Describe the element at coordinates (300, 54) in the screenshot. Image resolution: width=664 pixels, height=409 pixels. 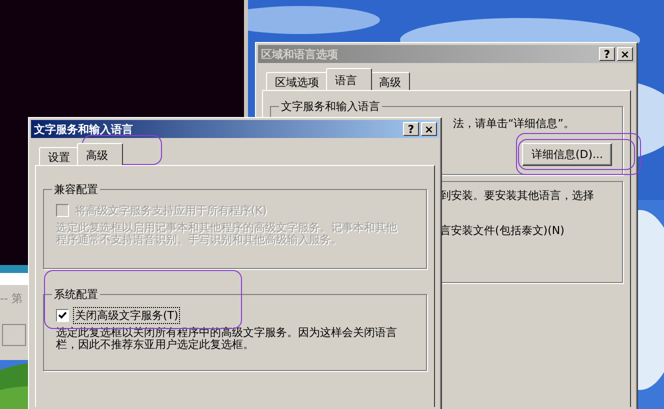
I see `window-title: 区域和语言选项` at that location.